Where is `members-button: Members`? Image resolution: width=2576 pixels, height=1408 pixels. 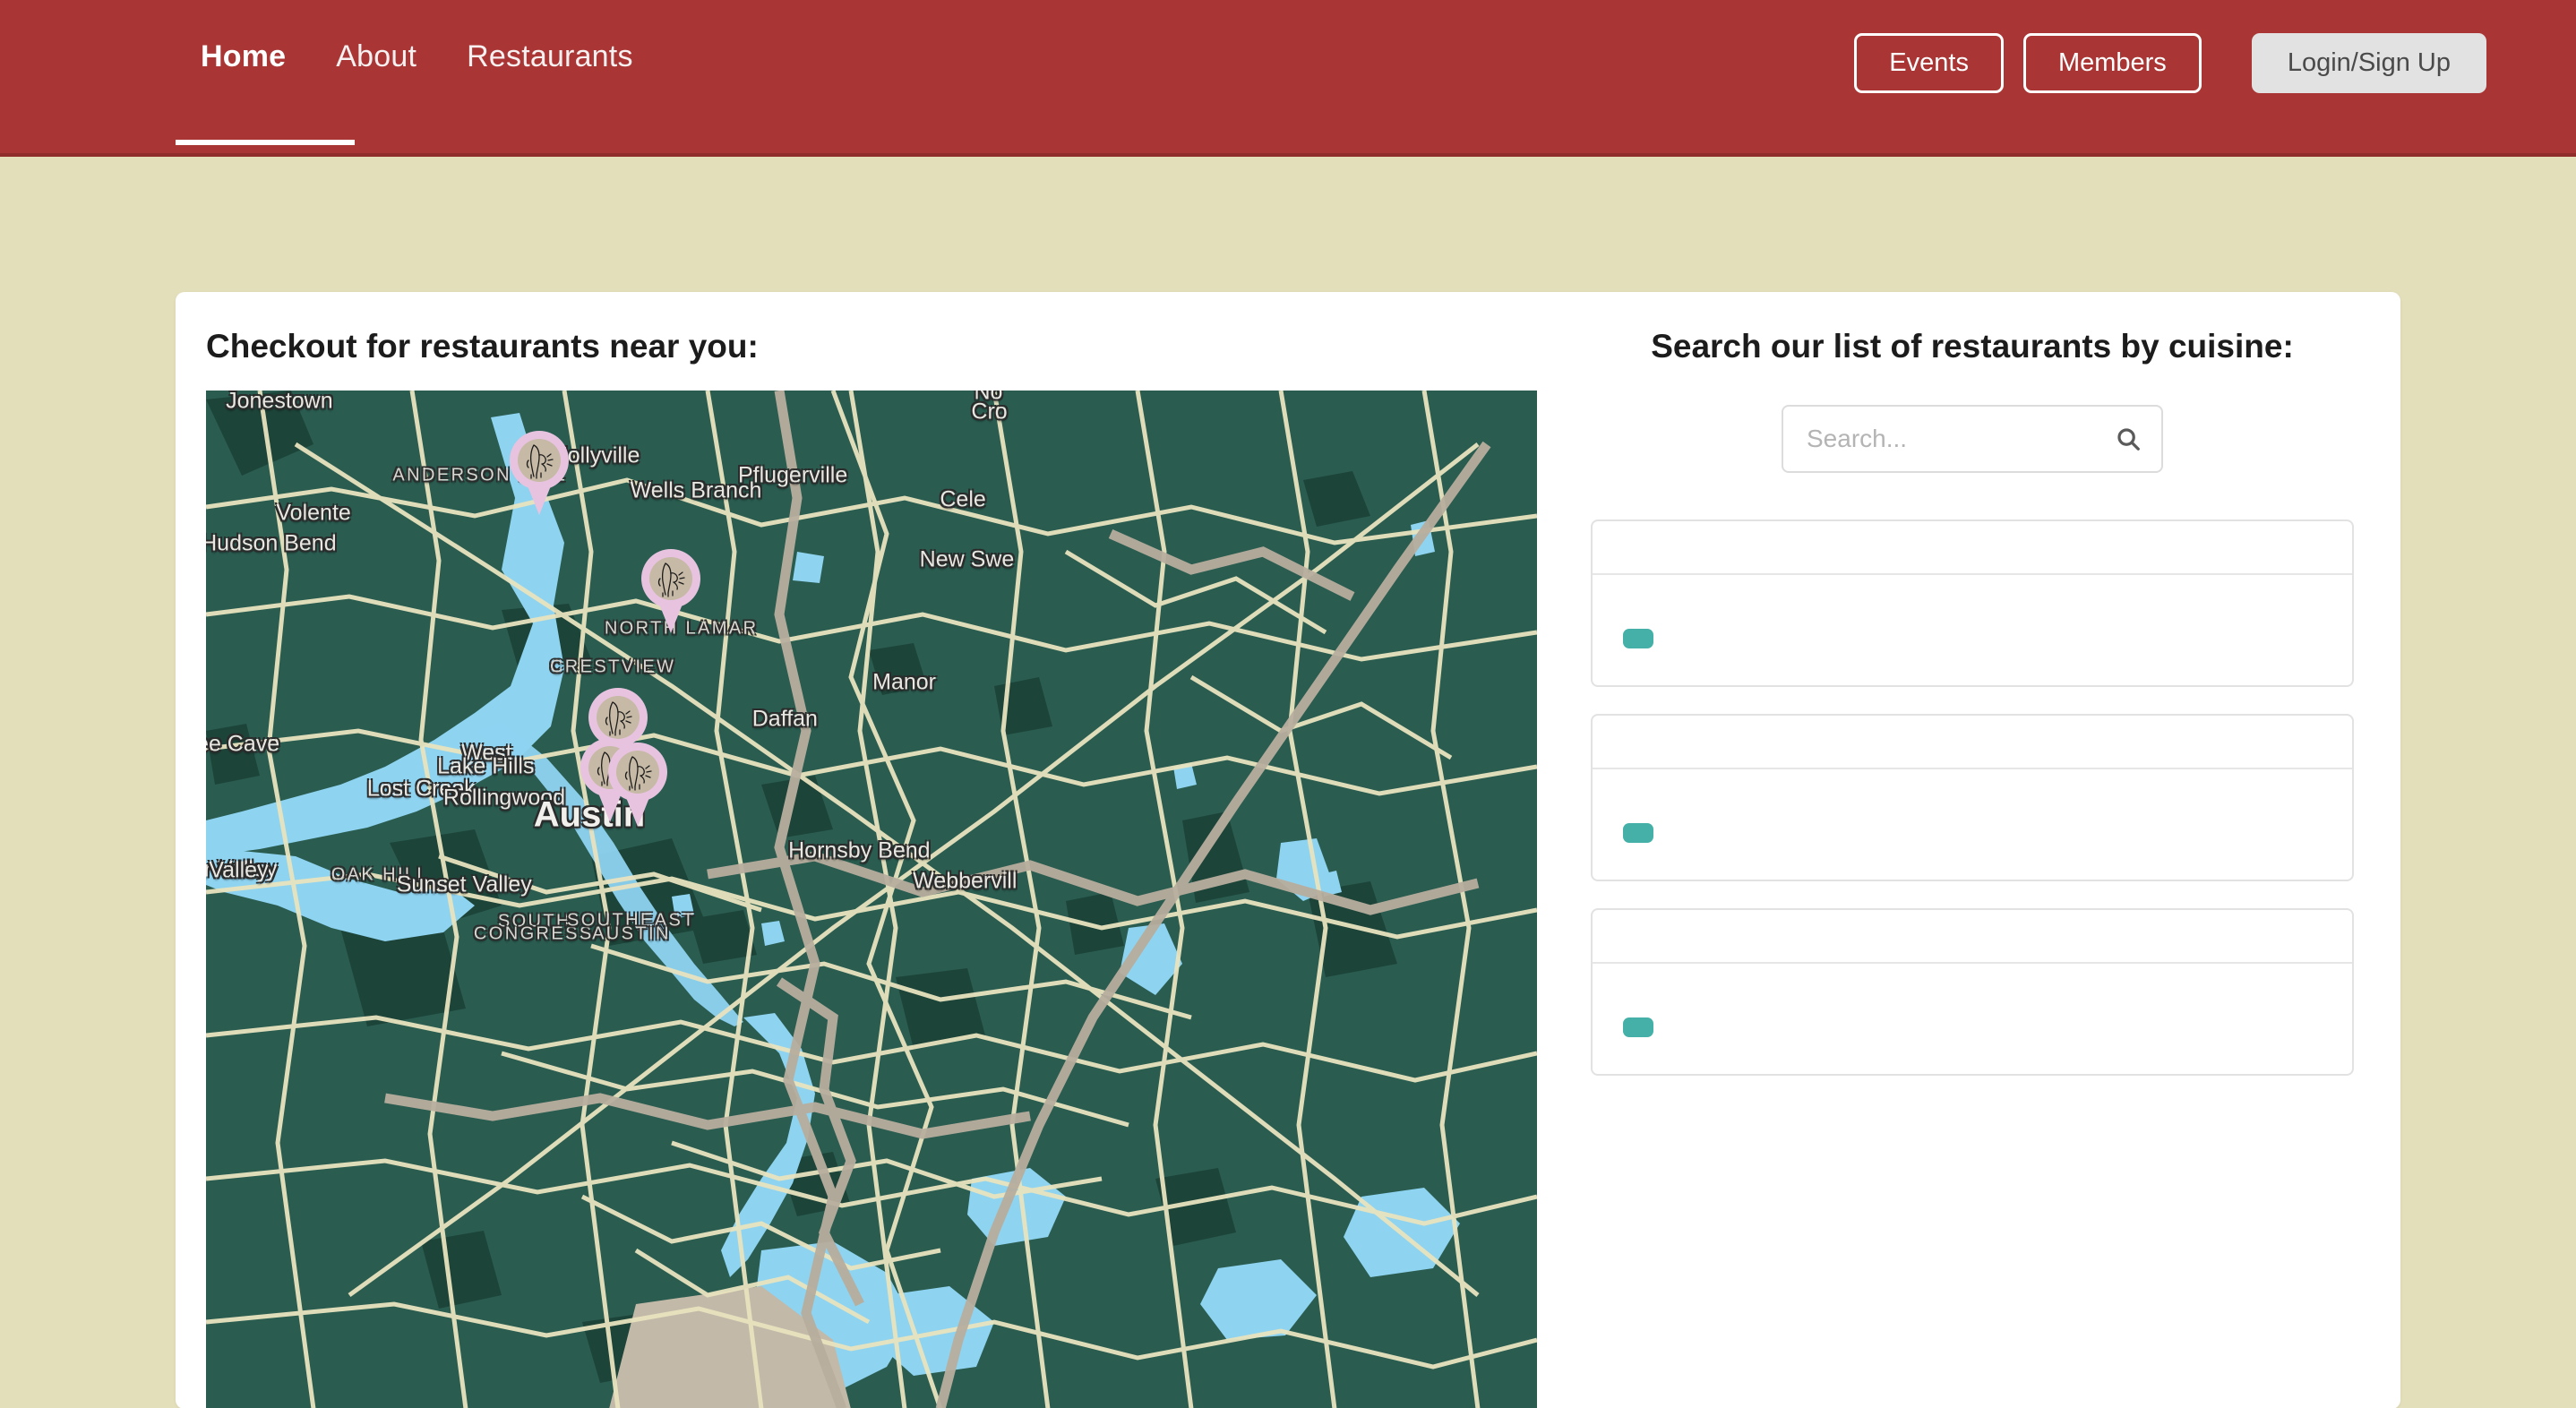 members-button: Members is located at coordinates (2112, 63).